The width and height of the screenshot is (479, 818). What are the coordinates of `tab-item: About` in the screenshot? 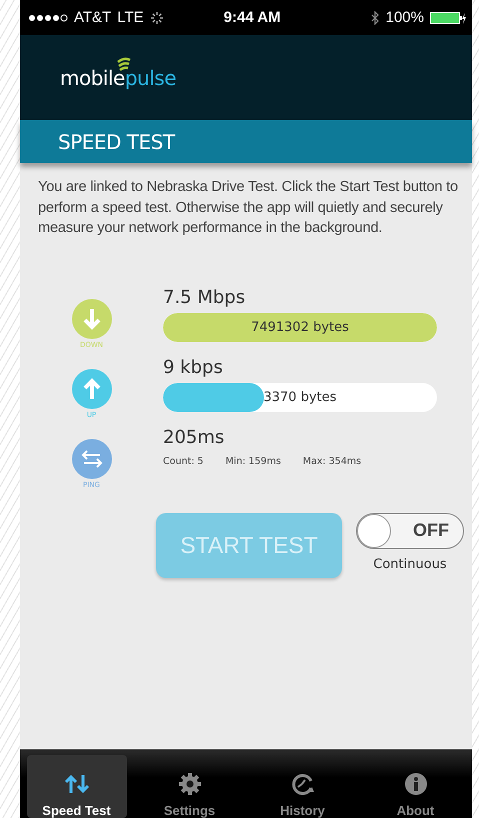 It's located at (416, 786).